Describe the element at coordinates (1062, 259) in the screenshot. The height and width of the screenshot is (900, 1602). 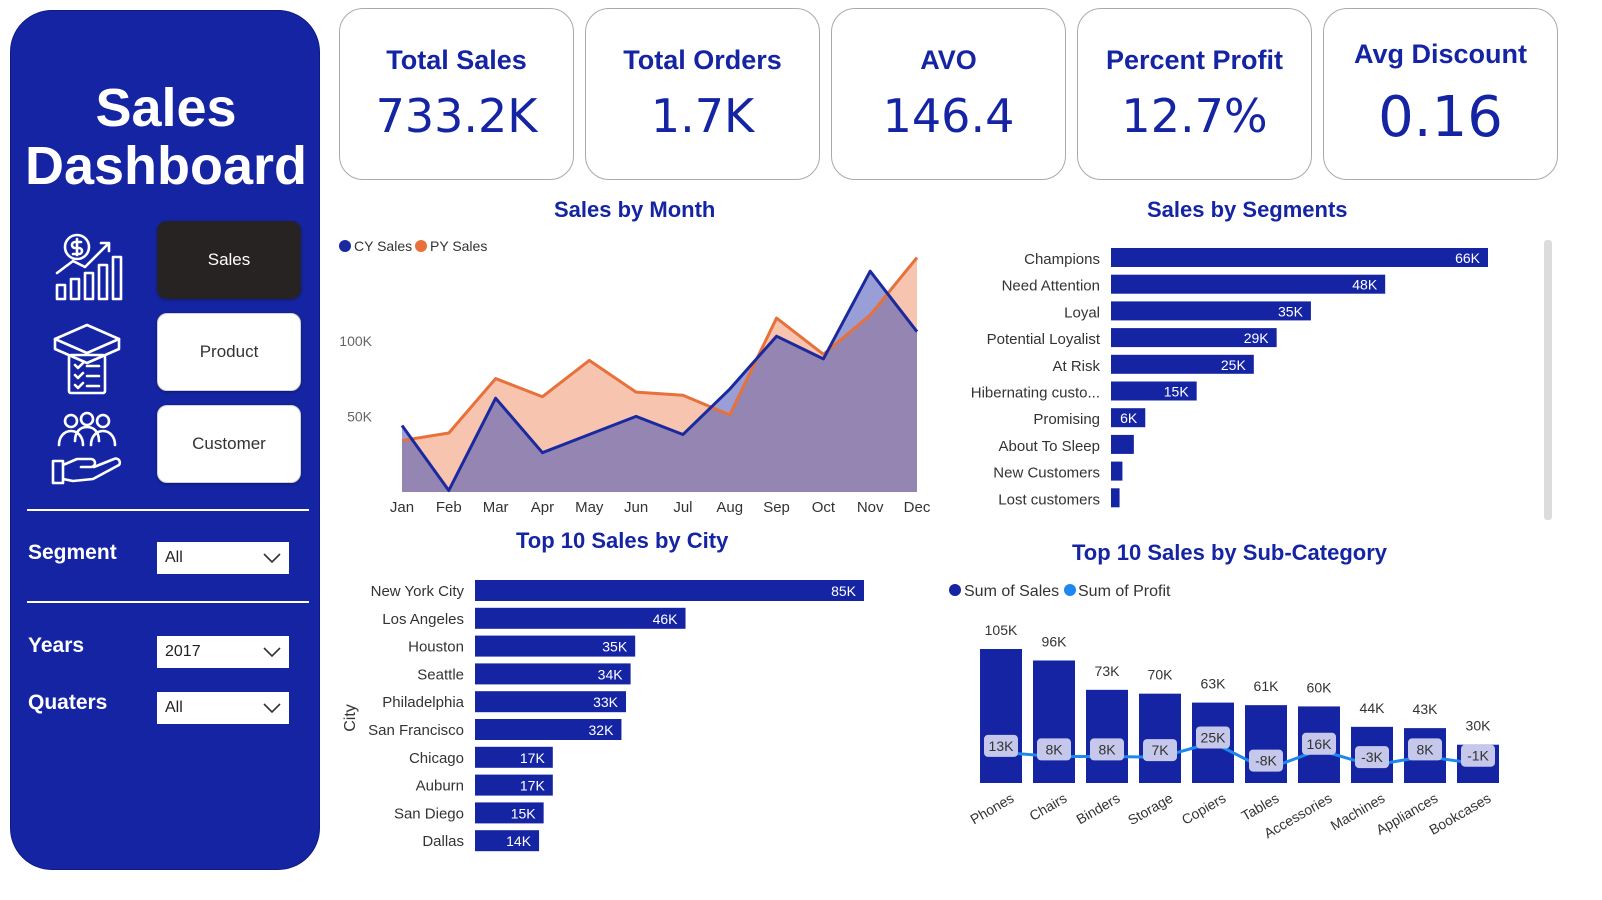
I see `segment-label: Champions` at that location.